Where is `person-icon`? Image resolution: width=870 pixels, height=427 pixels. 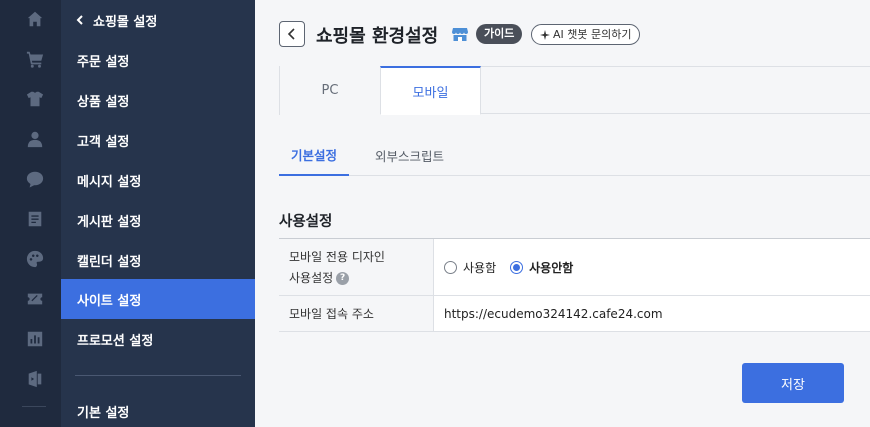 person-icon is located at coordinates (35, 139).